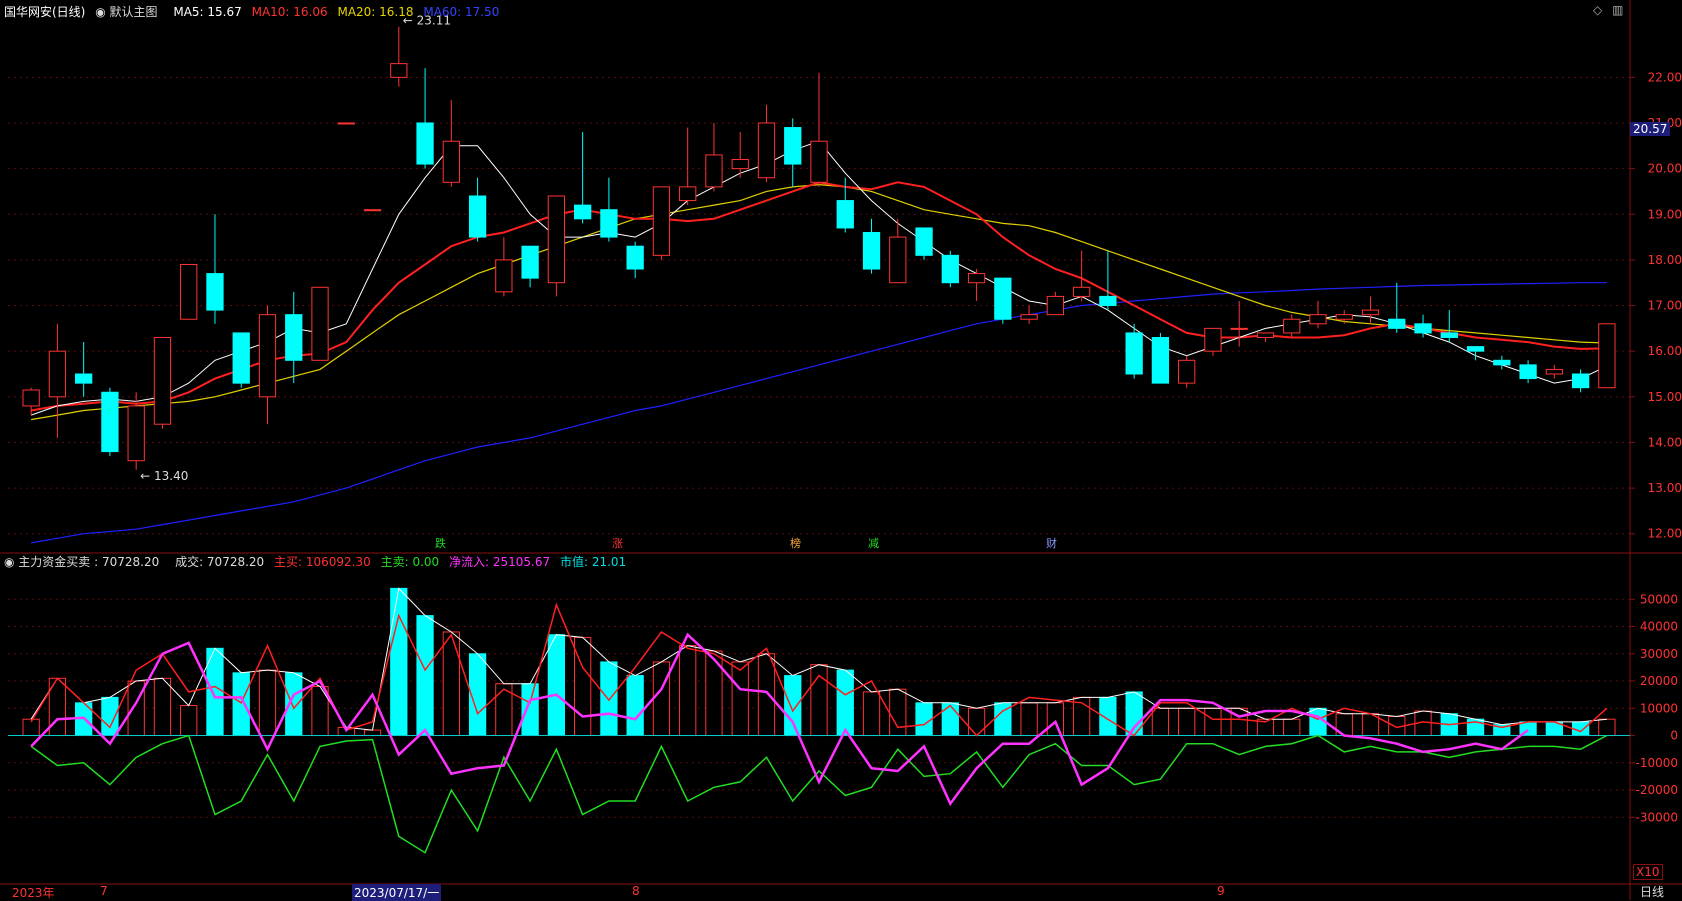  Describe the element at coordinates (1221, 891) in the screenshot. I see `date-label: 9` at that location.